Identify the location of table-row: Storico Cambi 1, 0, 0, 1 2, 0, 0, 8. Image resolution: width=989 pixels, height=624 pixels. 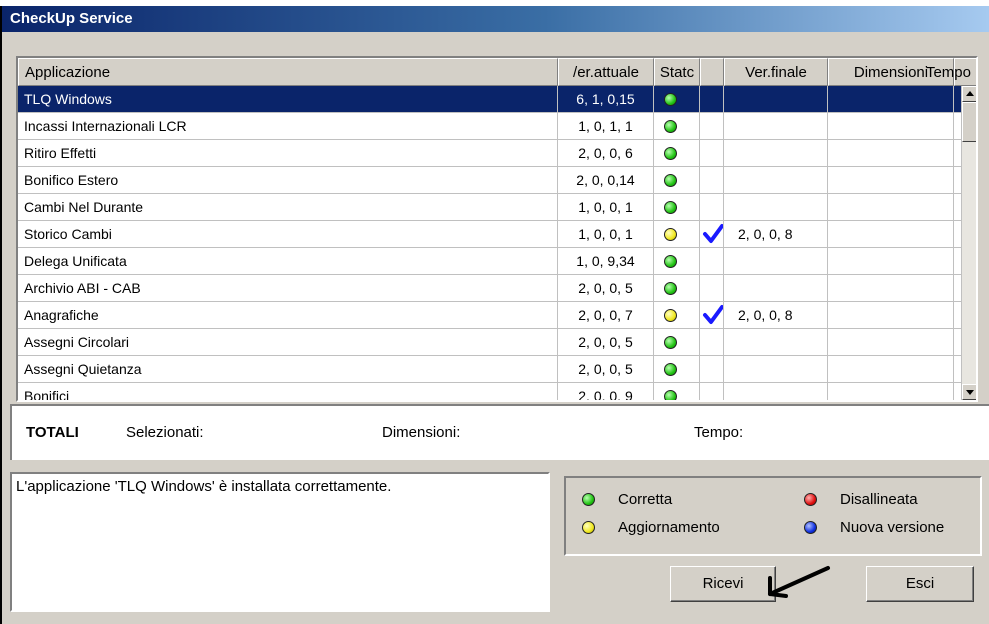
(490, 234).